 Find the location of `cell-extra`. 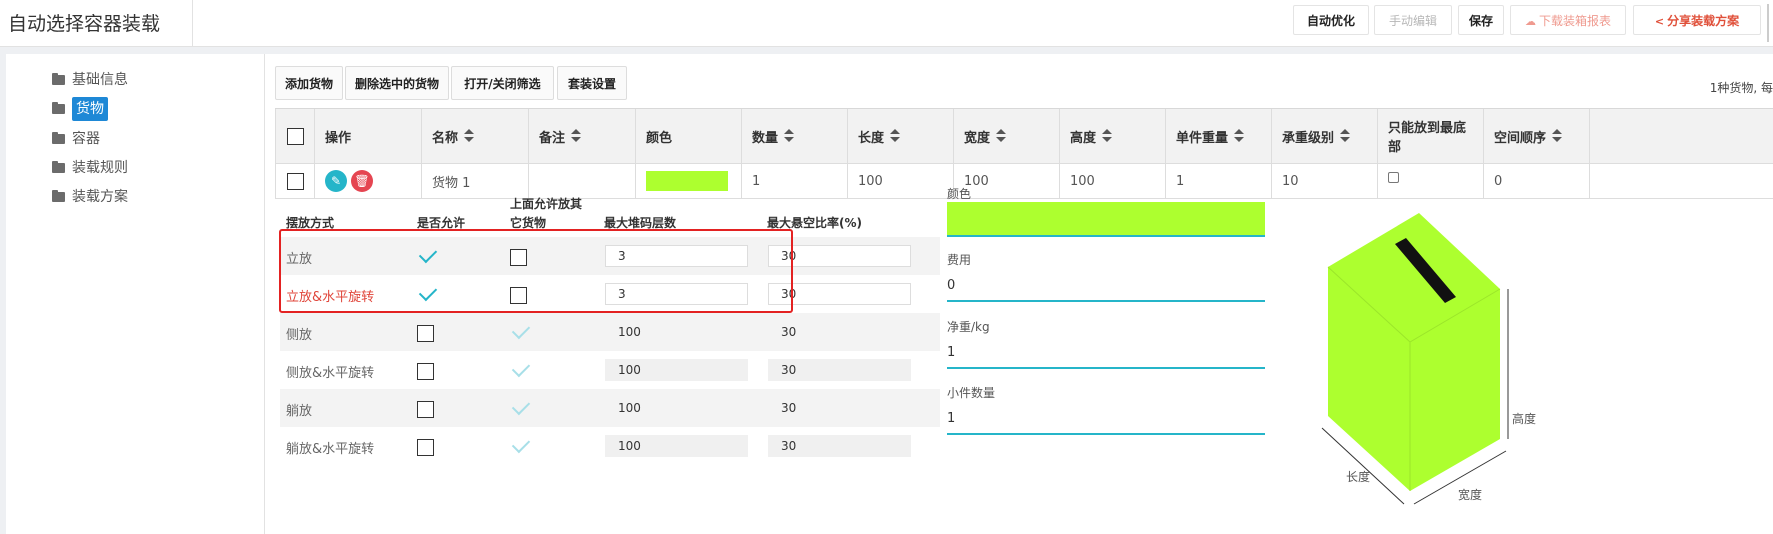

cell-extra is located at coordinates (1681, 181).